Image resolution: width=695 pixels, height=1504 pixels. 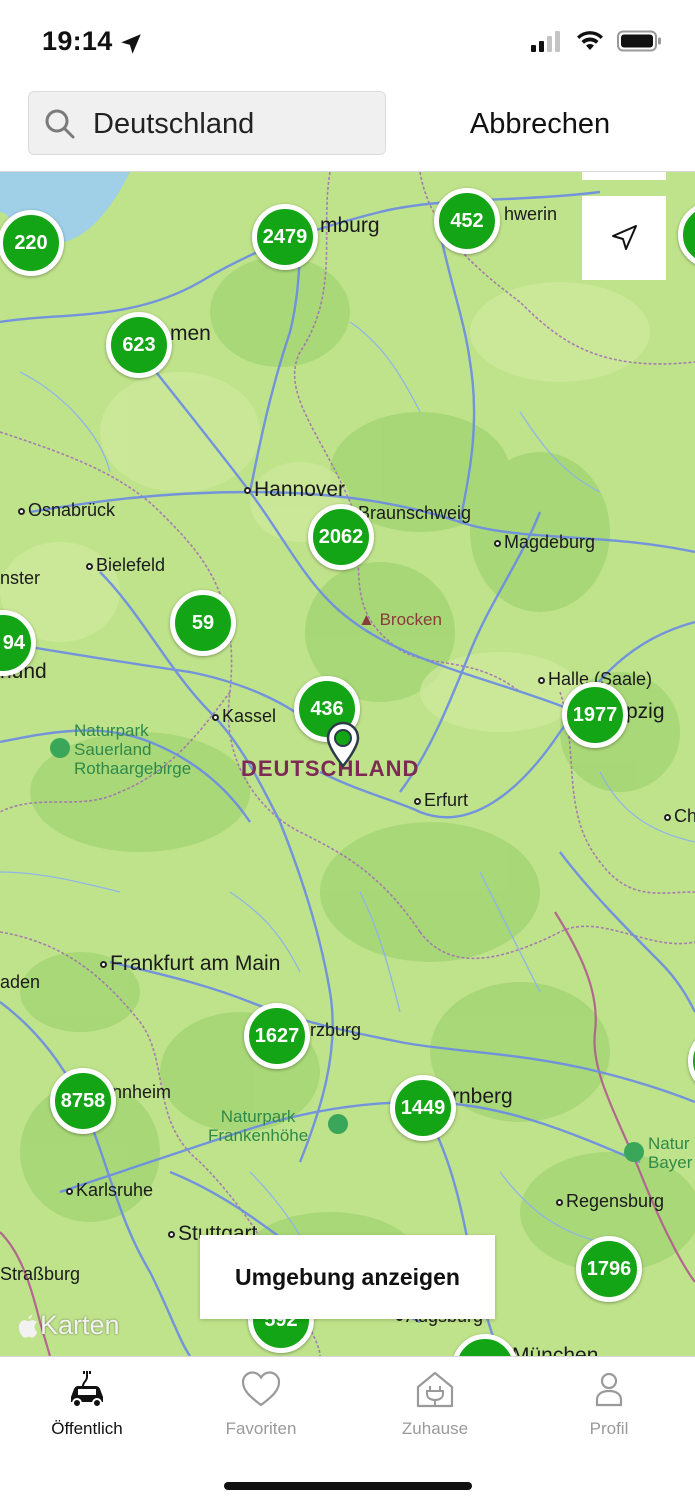 I want to click on location-arrow-icon, so click(x=131, y=44).